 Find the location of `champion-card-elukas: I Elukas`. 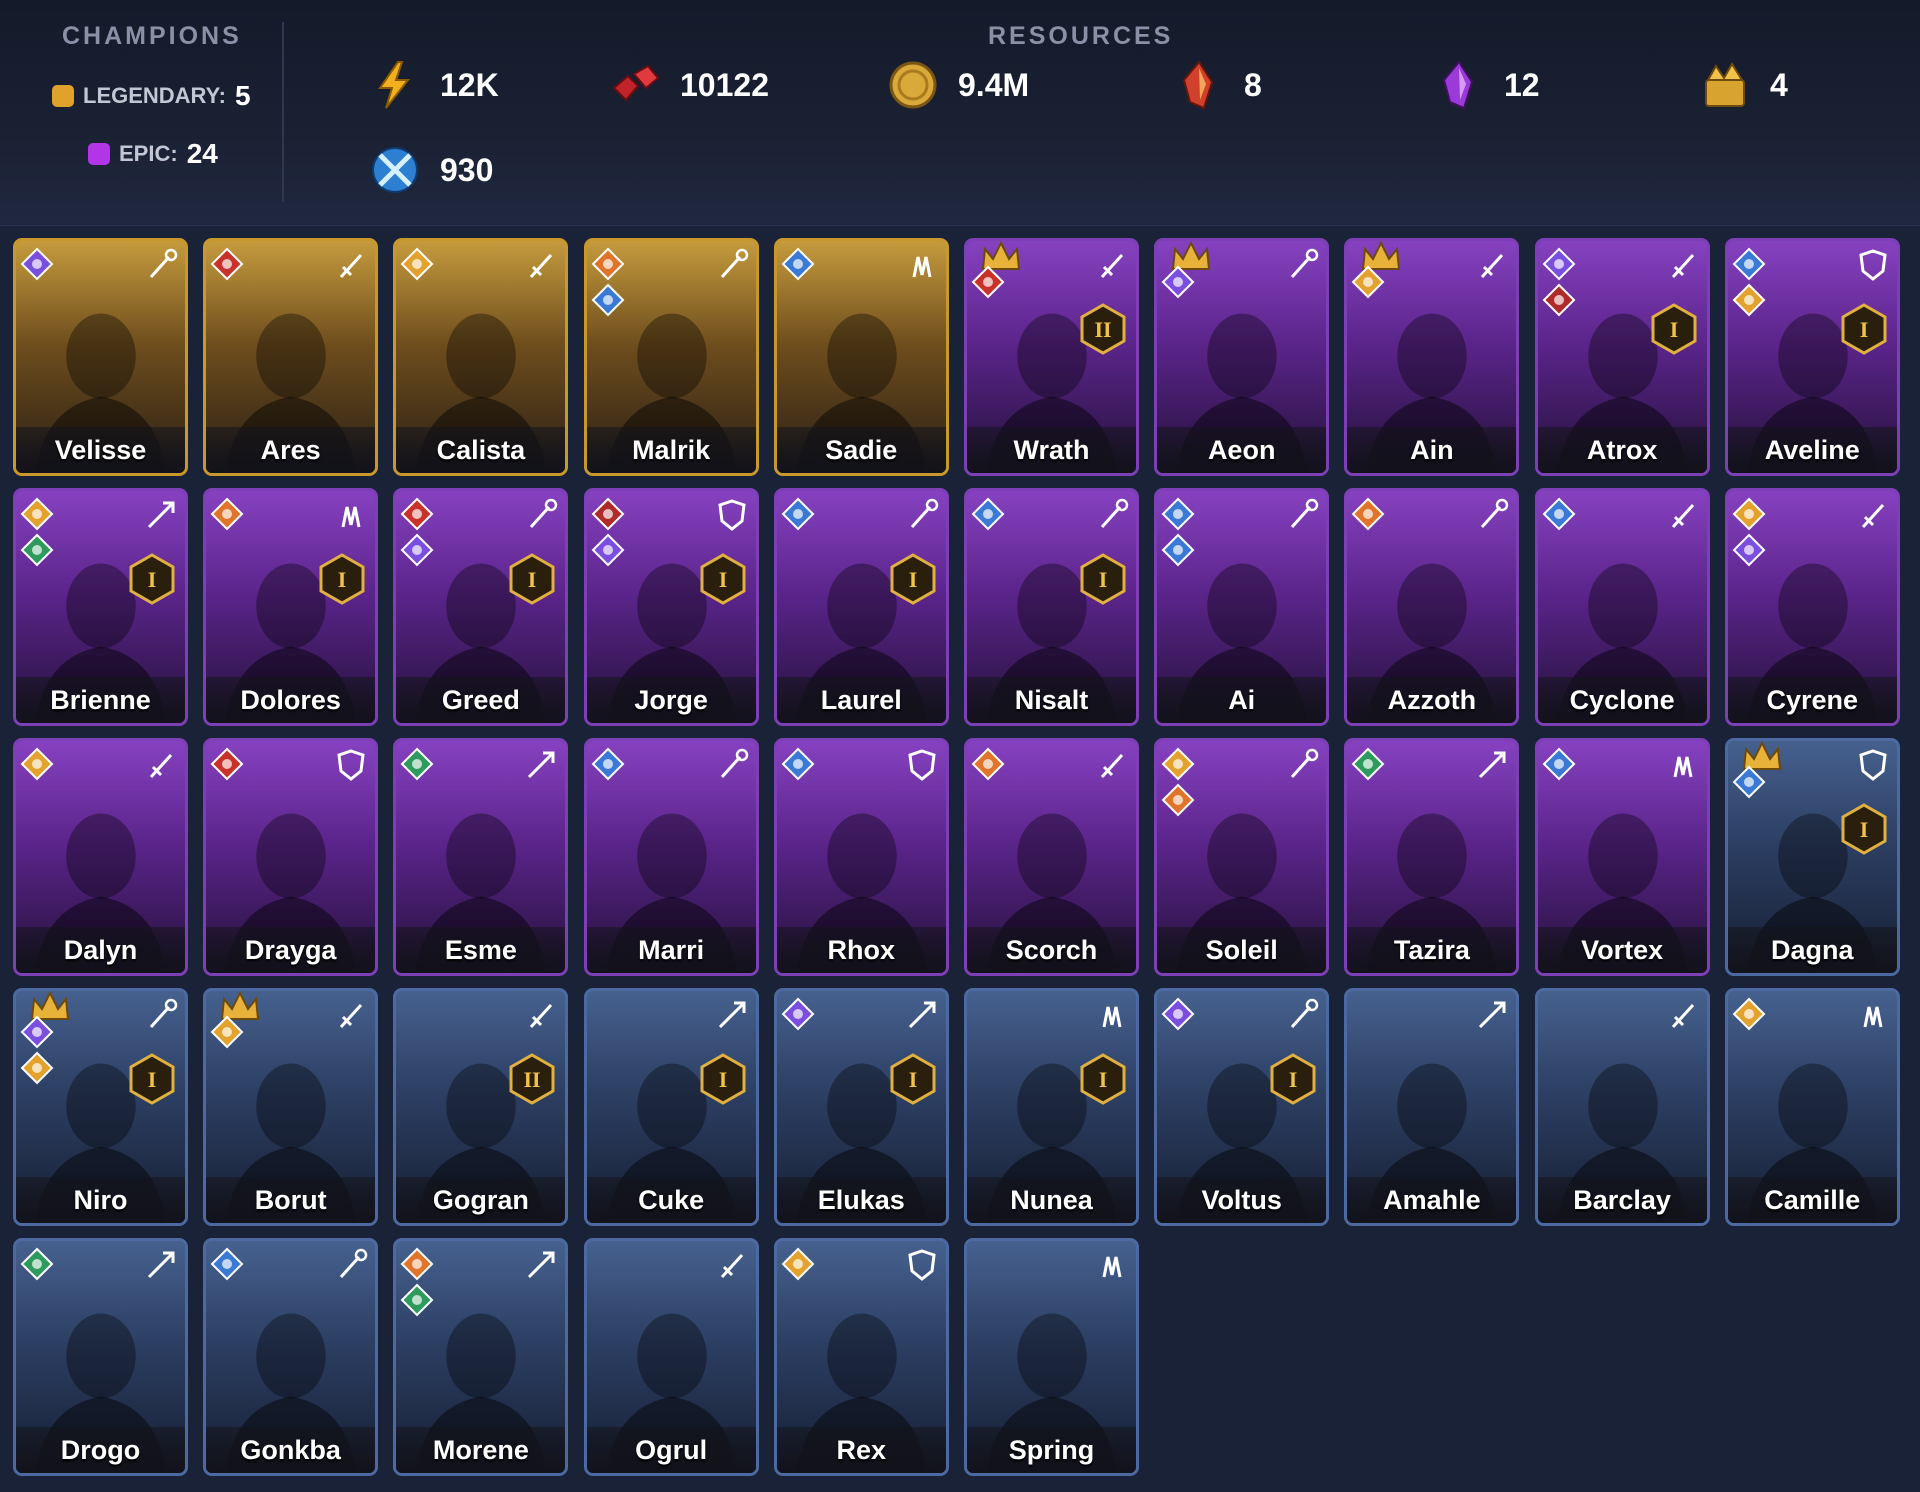

champion-card-elukas: I Elukas is located at coordinates (861, 1107).